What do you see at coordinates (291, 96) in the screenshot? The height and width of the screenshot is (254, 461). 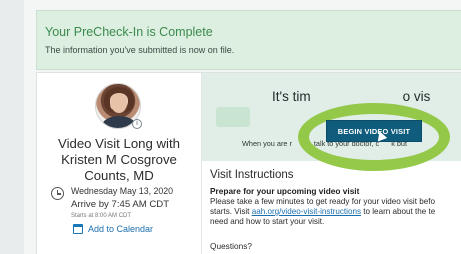 I see `hero-heading-start: It's tim` at bounding box center [291, 96].